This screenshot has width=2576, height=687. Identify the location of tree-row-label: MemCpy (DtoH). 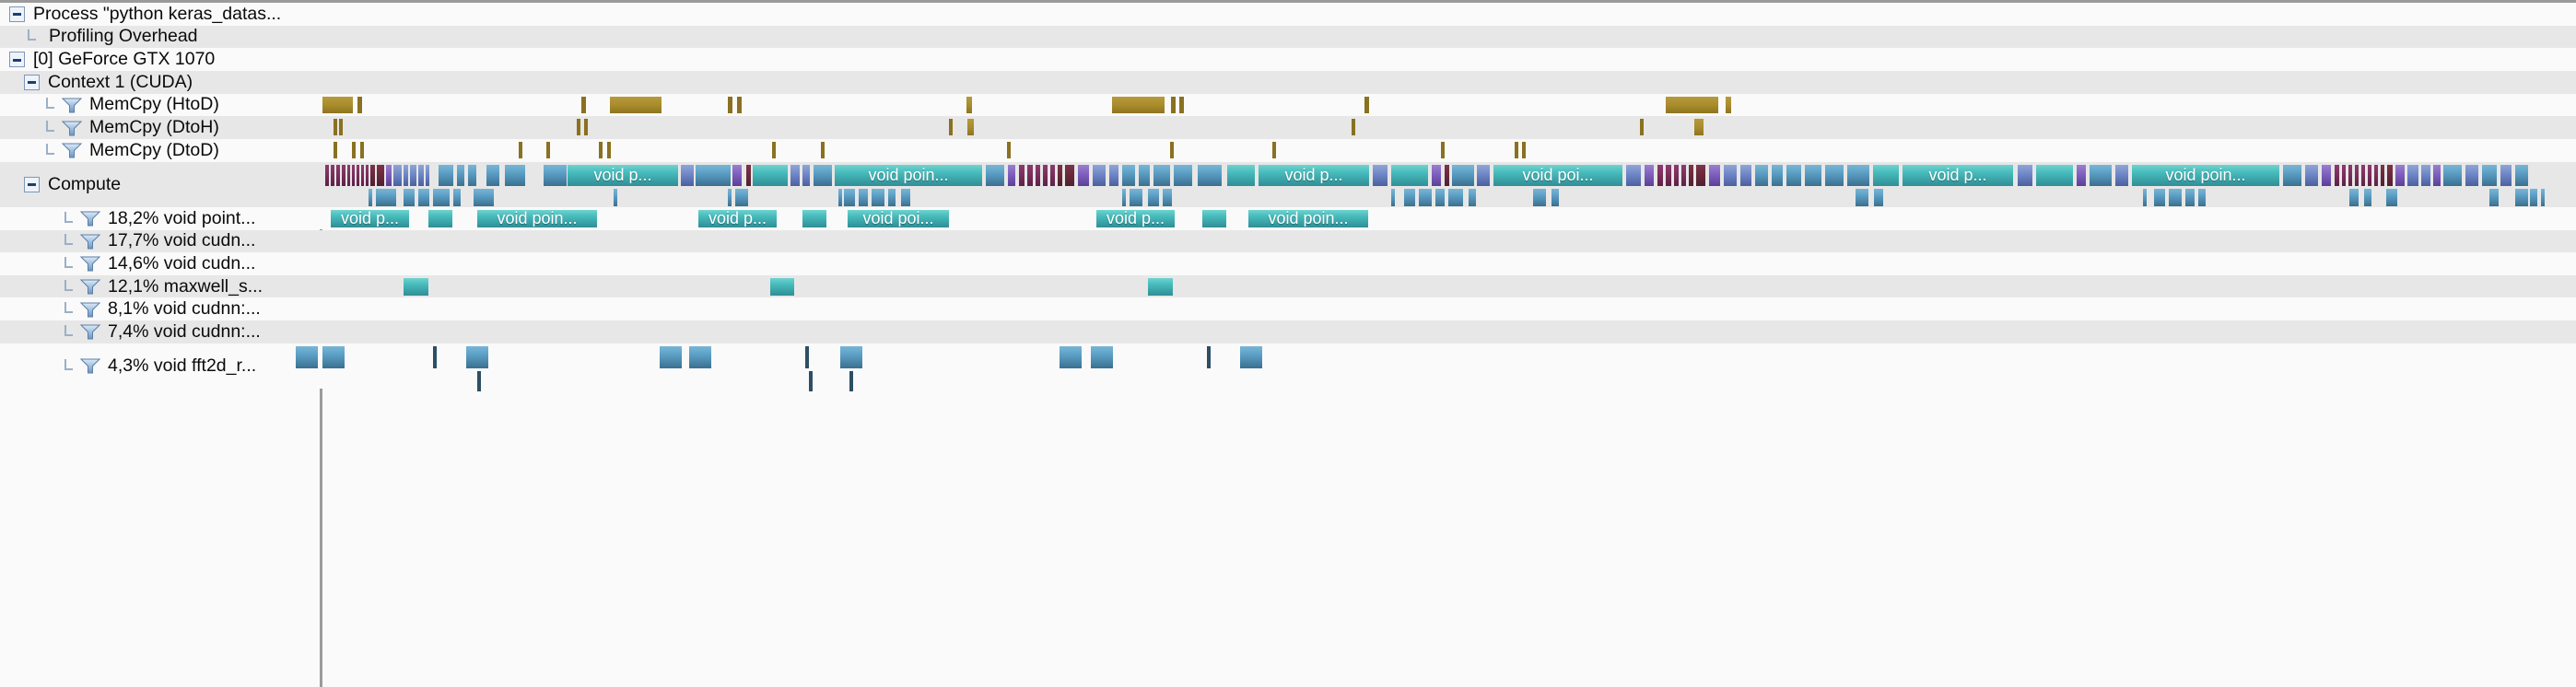
(160, 127).